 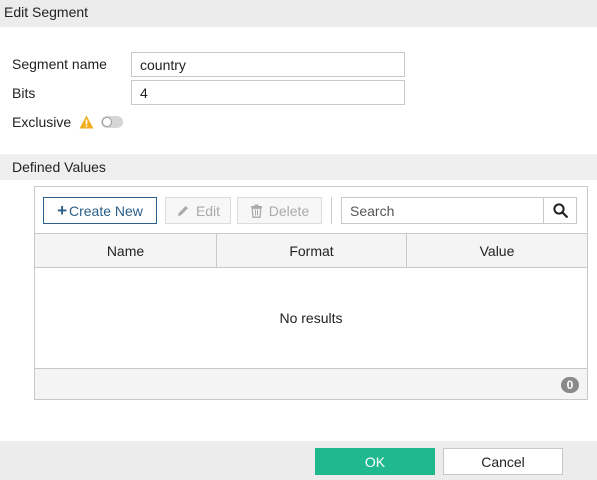 I want to click on exclusive-label: Exclusive, so click(x=42, y=122).